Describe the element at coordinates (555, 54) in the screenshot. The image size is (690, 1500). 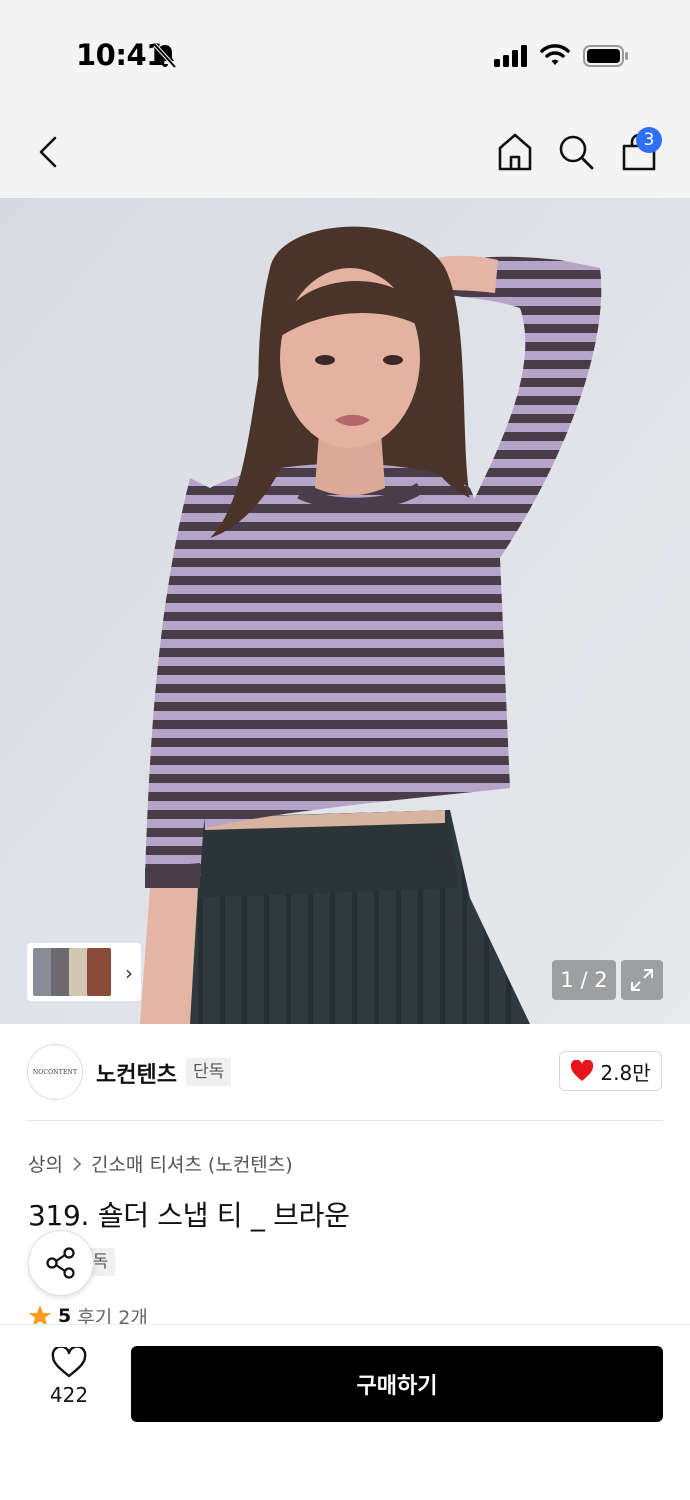
I see `wifi-icon` at that location.